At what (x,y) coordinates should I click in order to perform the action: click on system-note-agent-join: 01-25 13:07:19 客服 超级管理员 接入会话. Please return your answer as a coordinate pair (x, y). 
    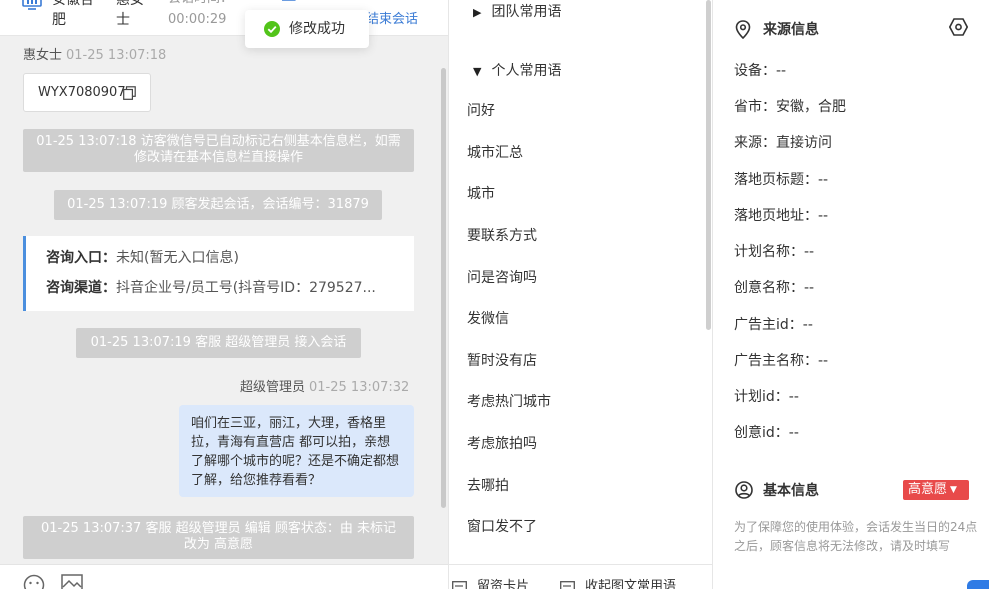
    Looking at the image, I should click on (218, 343).